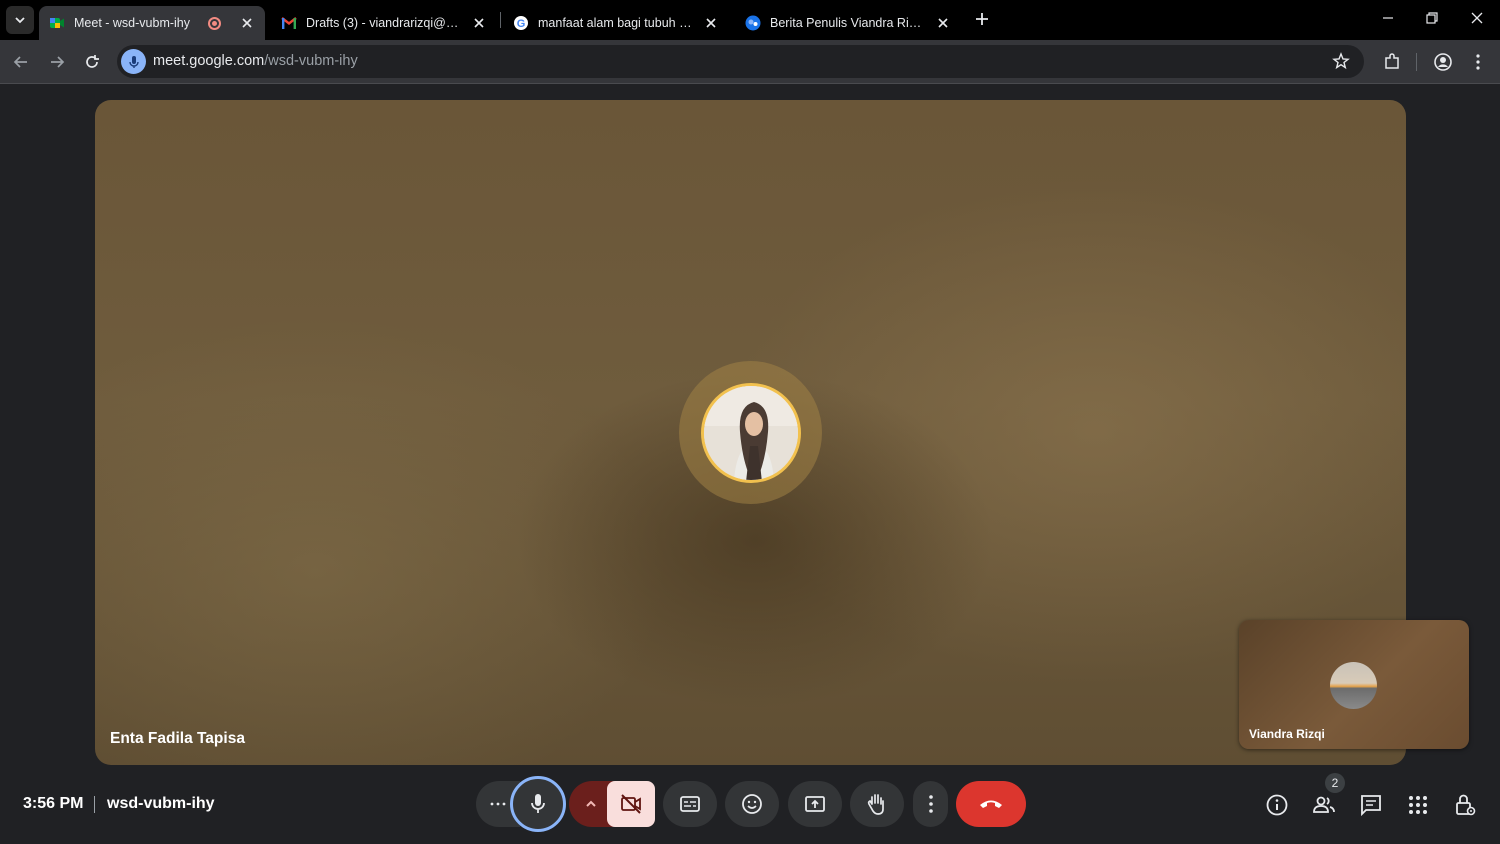 The image size is (1500, 844). Describe the element at coordinates (1371, 805) in the screenshot. I see `chat-icon` at that location.